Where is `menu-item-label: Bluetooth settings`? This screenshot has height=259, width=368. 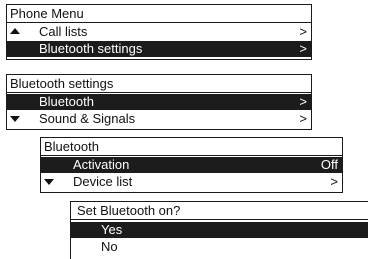
menu-item-label: Bluetooth settings is located at coordinates (91, 48).